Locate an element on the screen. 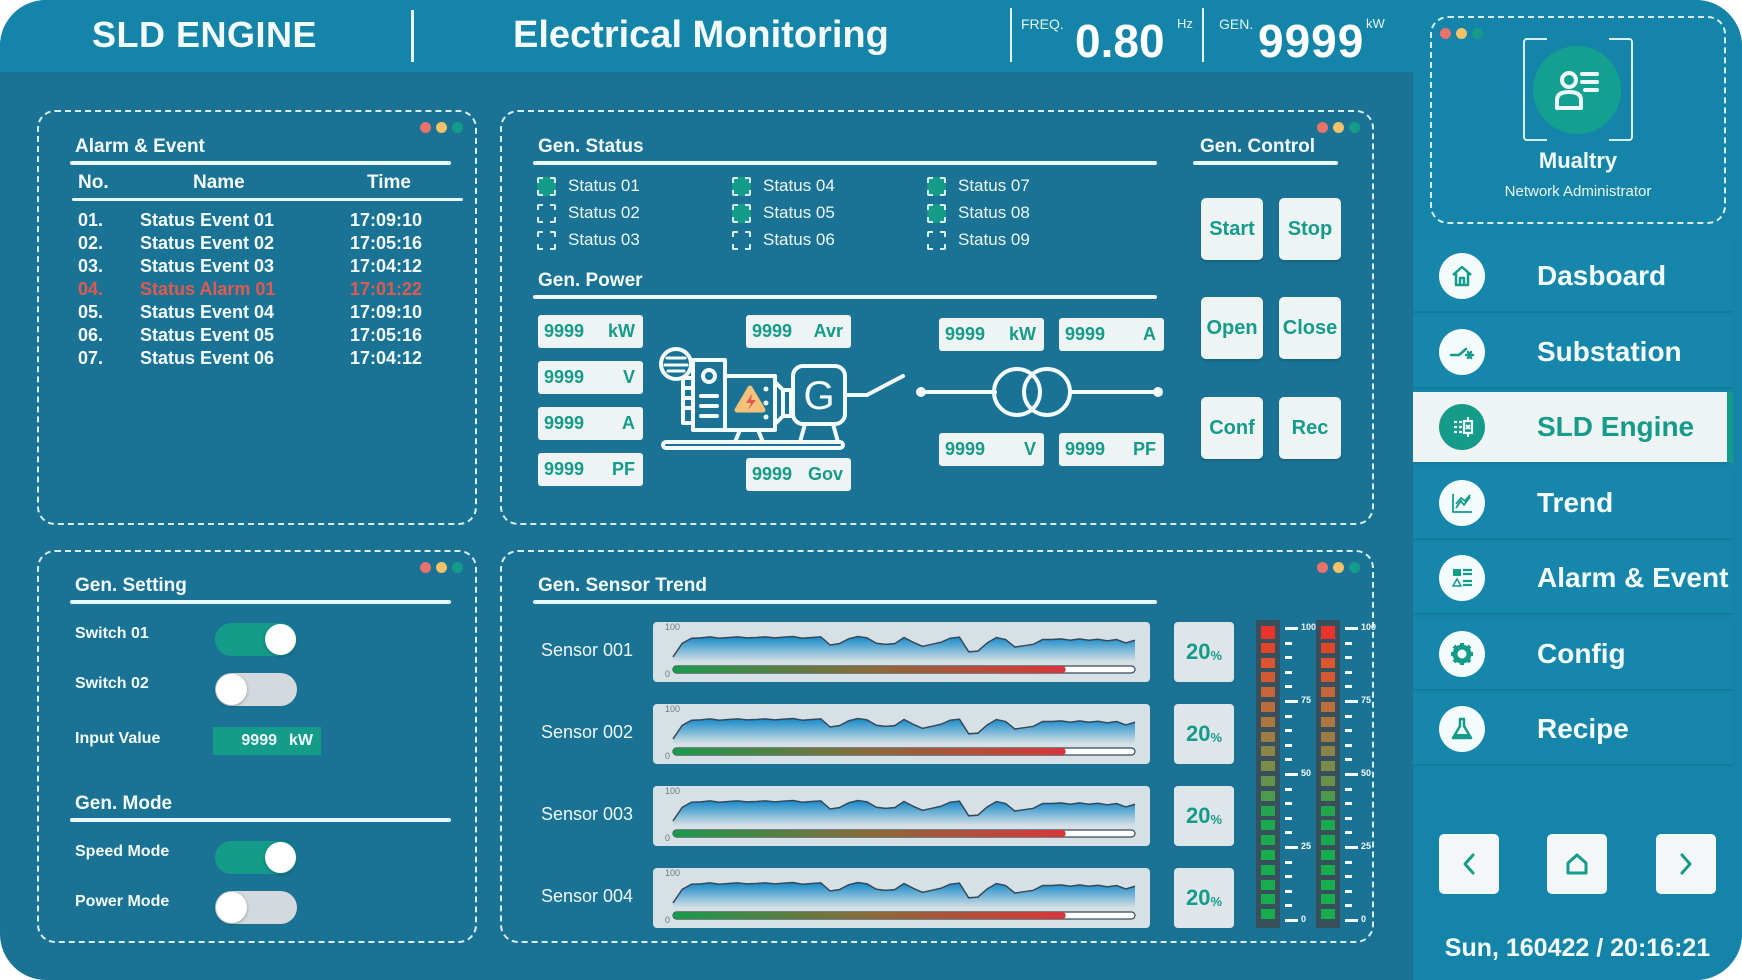  app-title: SLD ENGINE is located at coordinates (205, 34).